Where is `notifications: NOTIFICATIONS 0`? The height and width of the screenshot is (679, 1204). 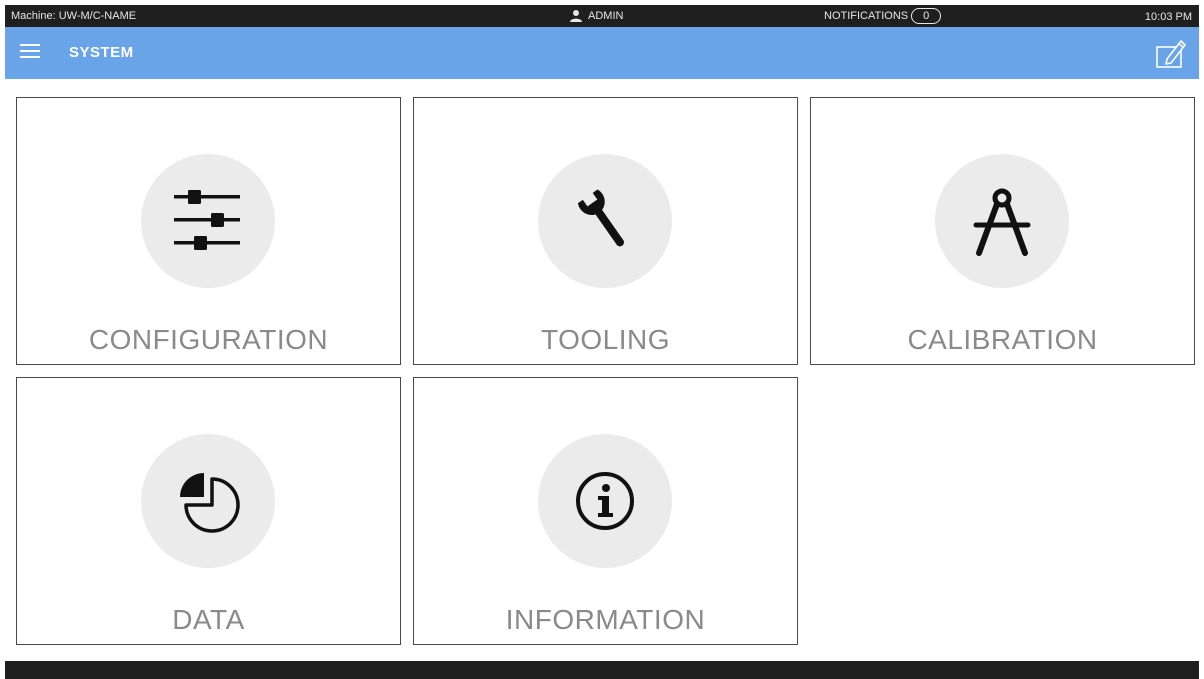 notifications: NOTIFICATIONS 0 is located at coordinates (883, 16).